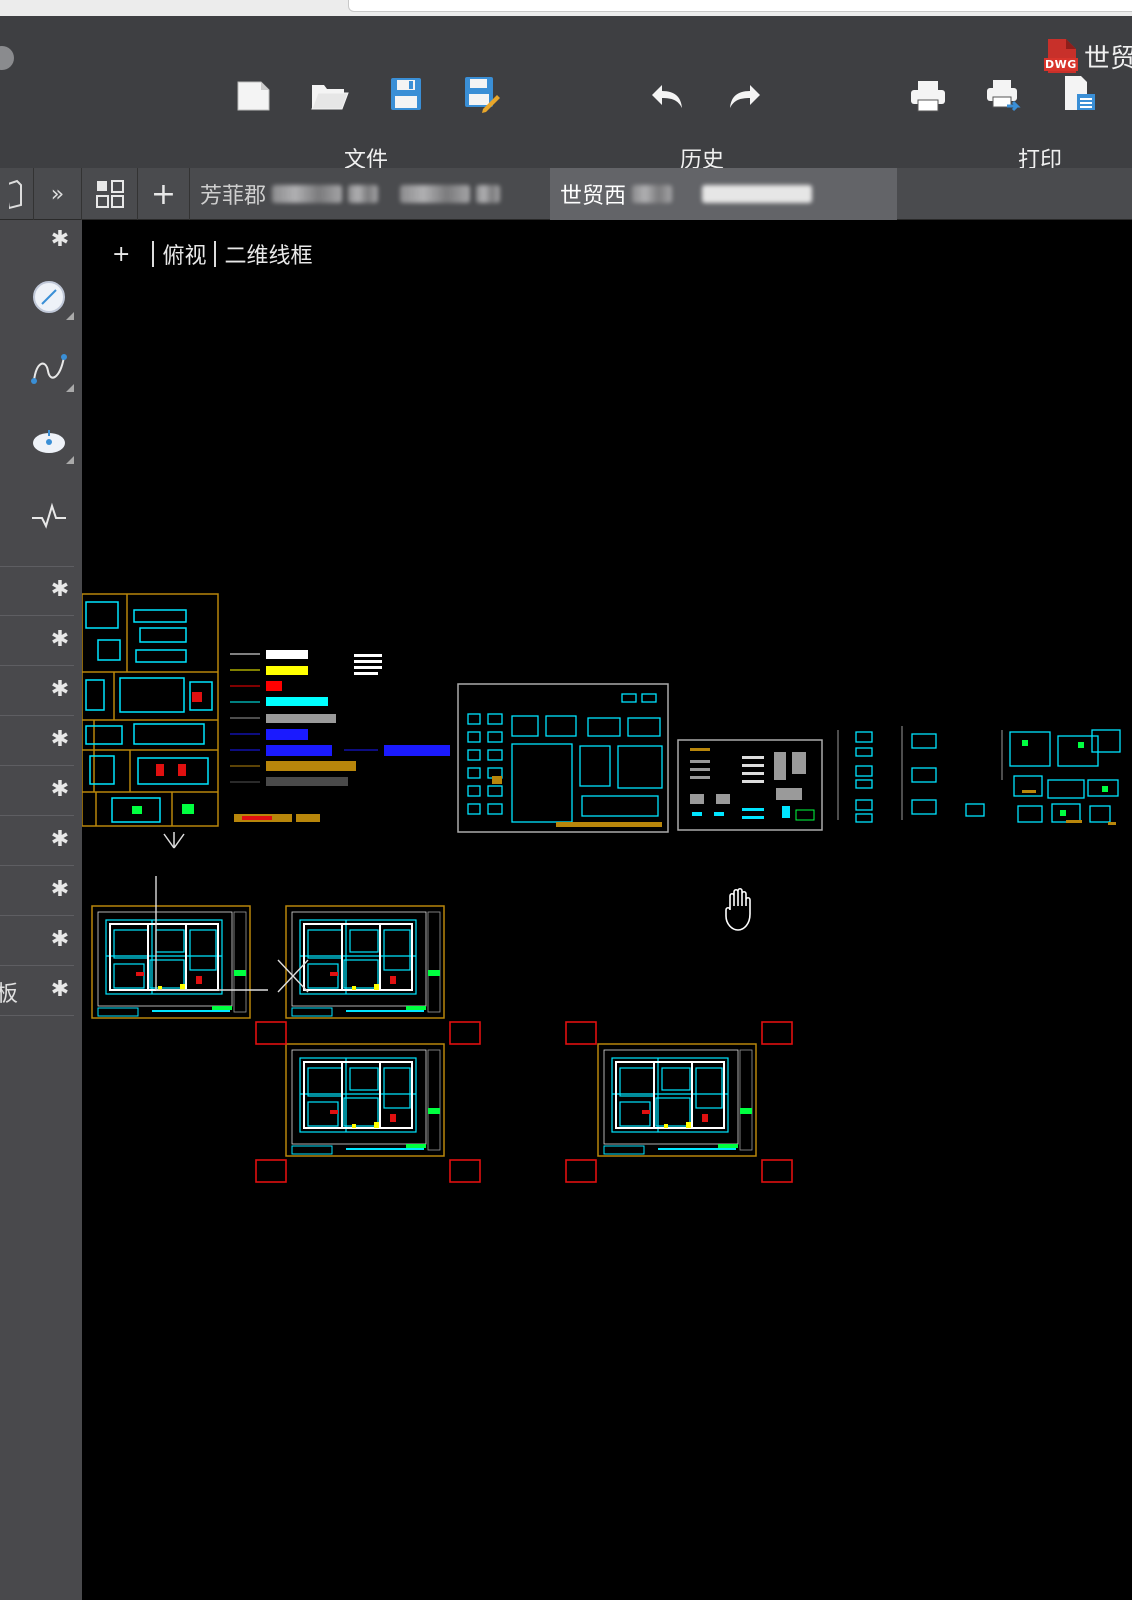 Image resolution: width=1132 pixels, height=1600 pixels. What do you see at coordinates (51, 298) in the screenshot?
I see `dimension-icon` at bounding box center [51, 298].